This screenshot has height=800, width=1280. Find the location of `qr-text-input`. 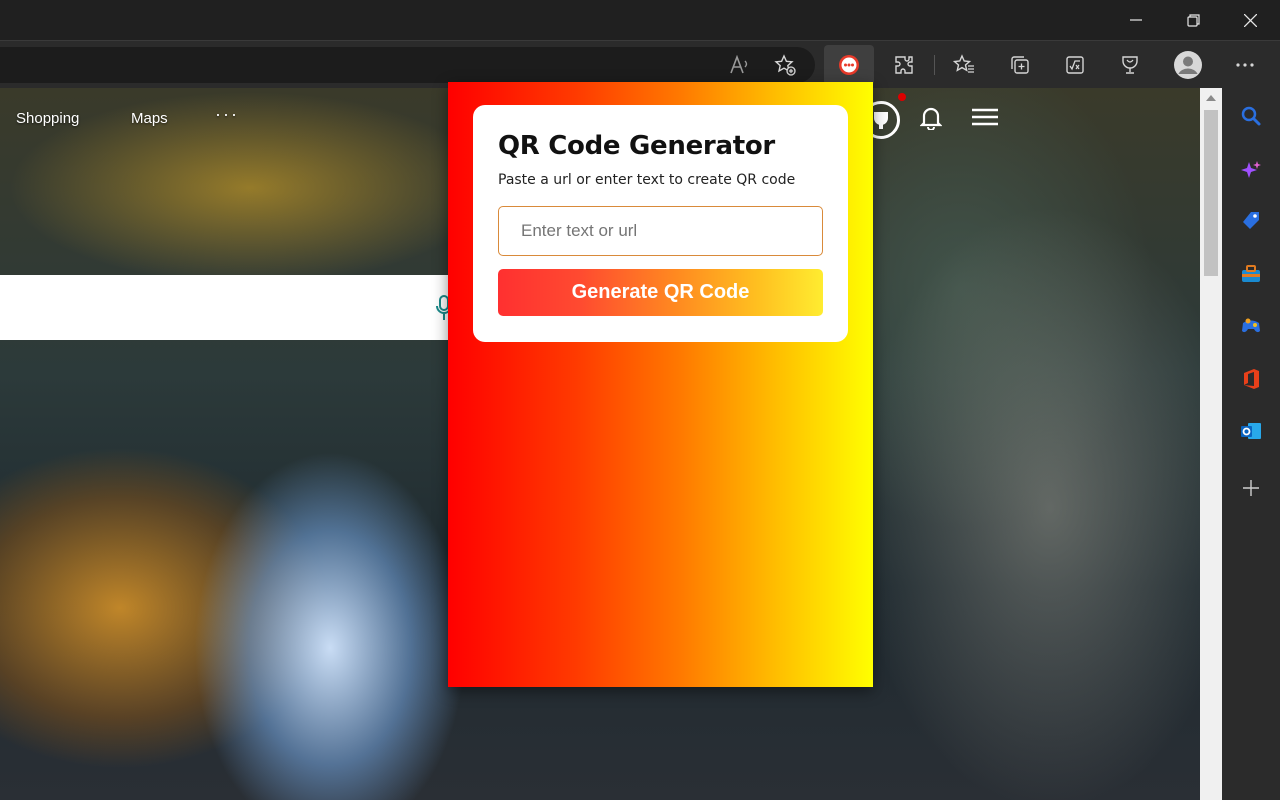

qr-text-input is located at coordinates (660, 231).